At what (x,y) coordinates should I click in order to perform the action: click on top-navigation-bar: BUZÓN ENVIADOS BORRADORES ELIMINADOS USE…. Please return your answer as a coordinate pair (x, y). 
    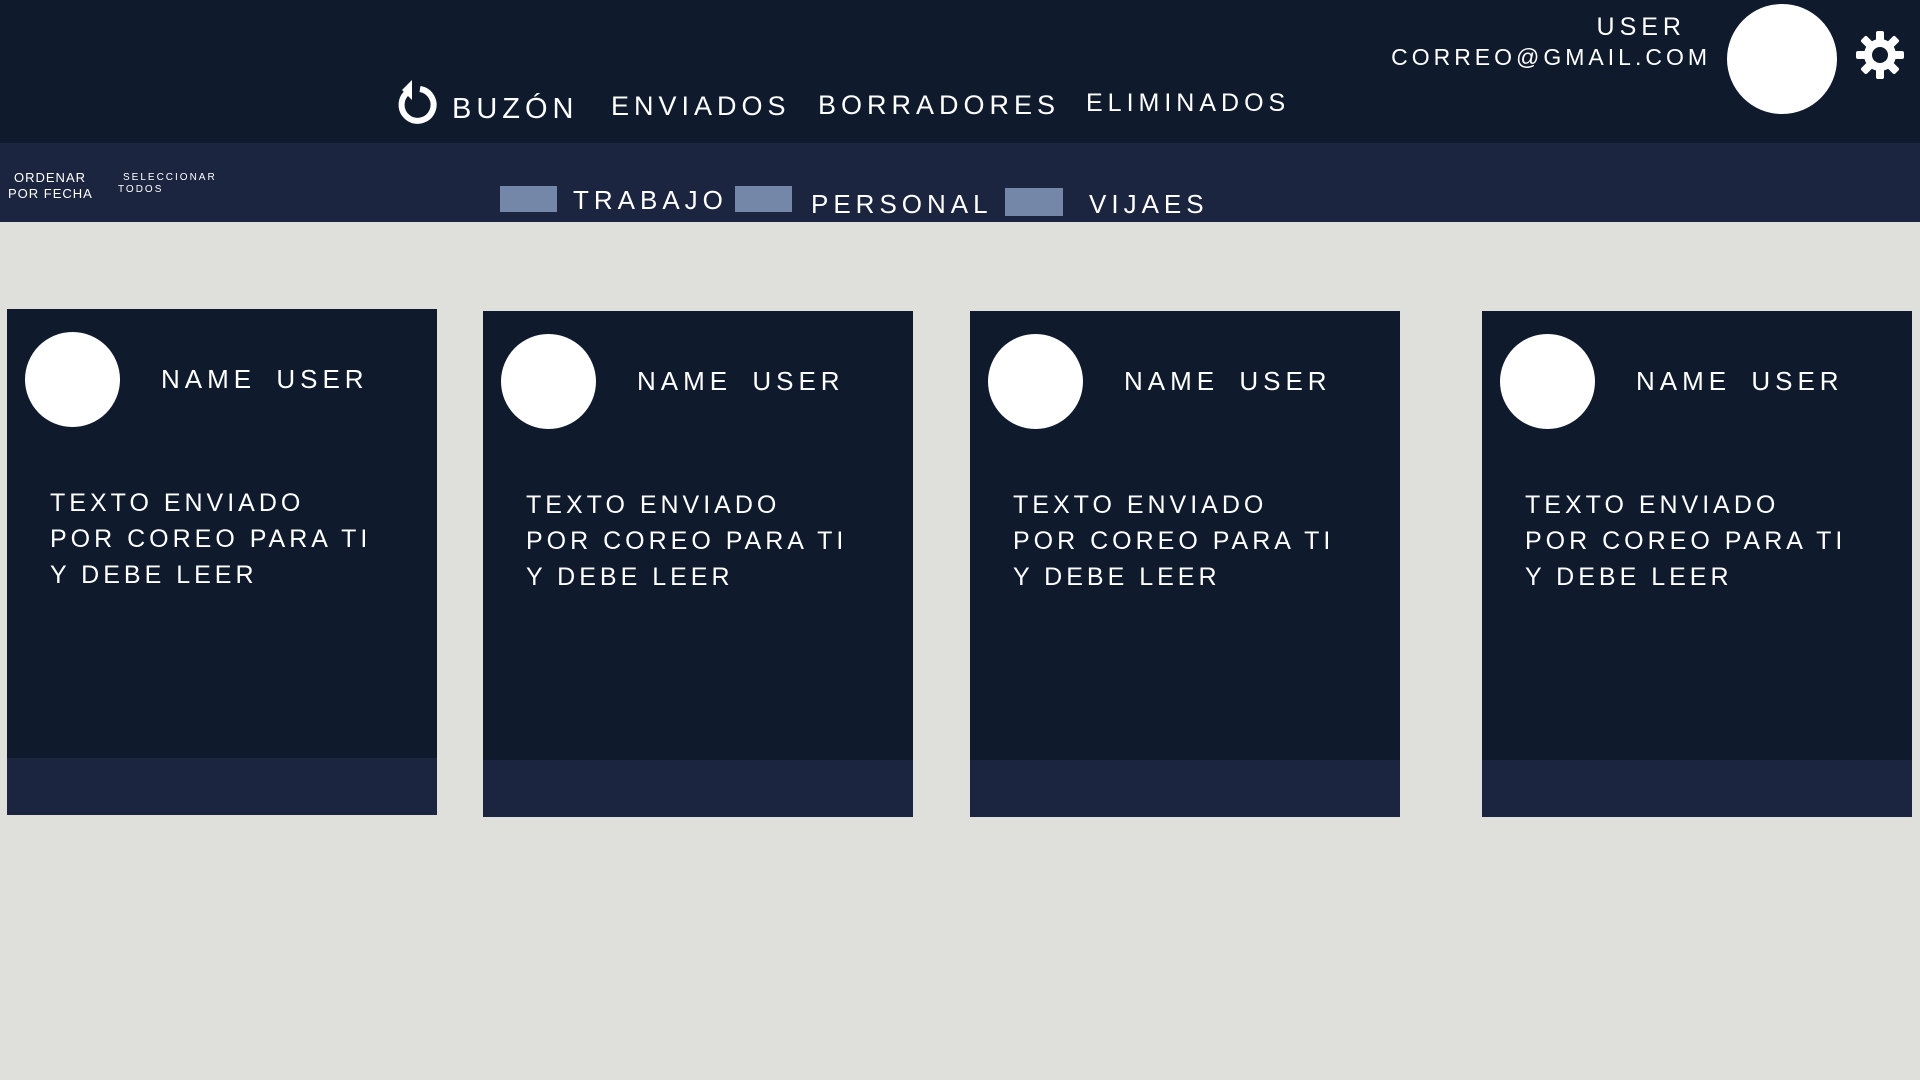
    Looking at the image, I should click on (960, 71).